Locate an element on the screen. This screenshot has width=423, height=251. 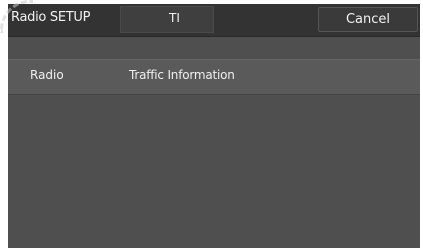
page-title: Radio SETUP is located at coordinates (51, 17).